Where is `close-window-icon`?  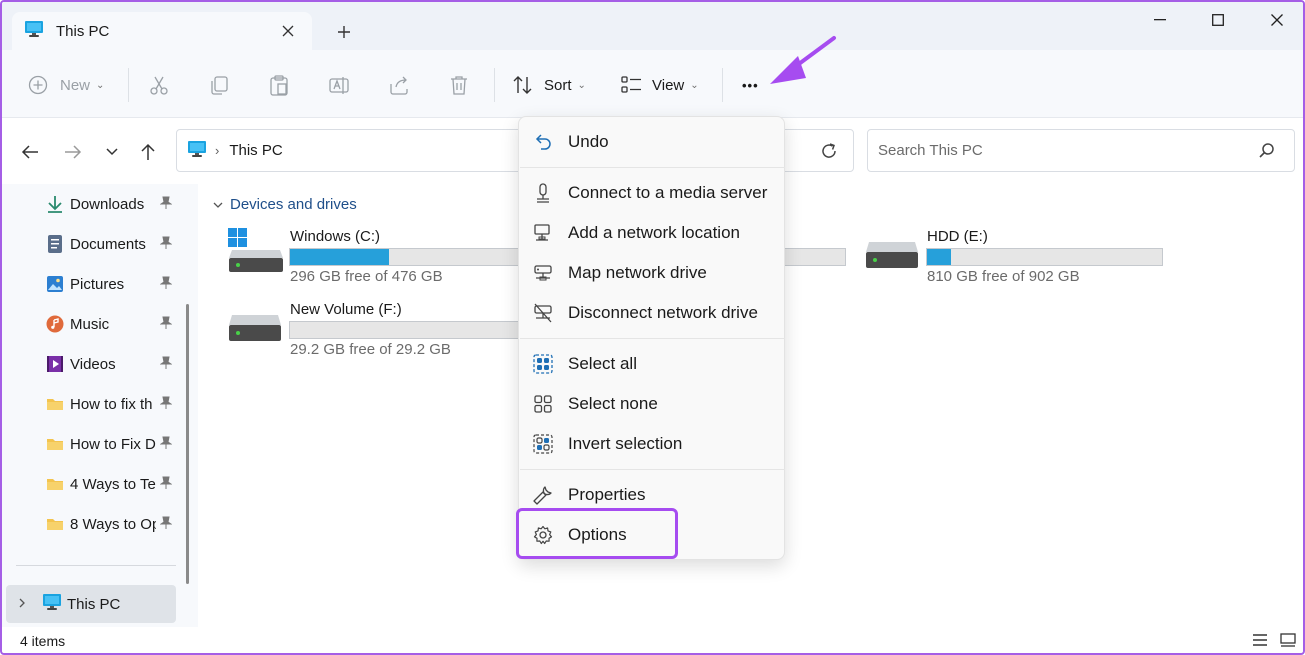
close-window-icon is located at coordinates (1277, 20).